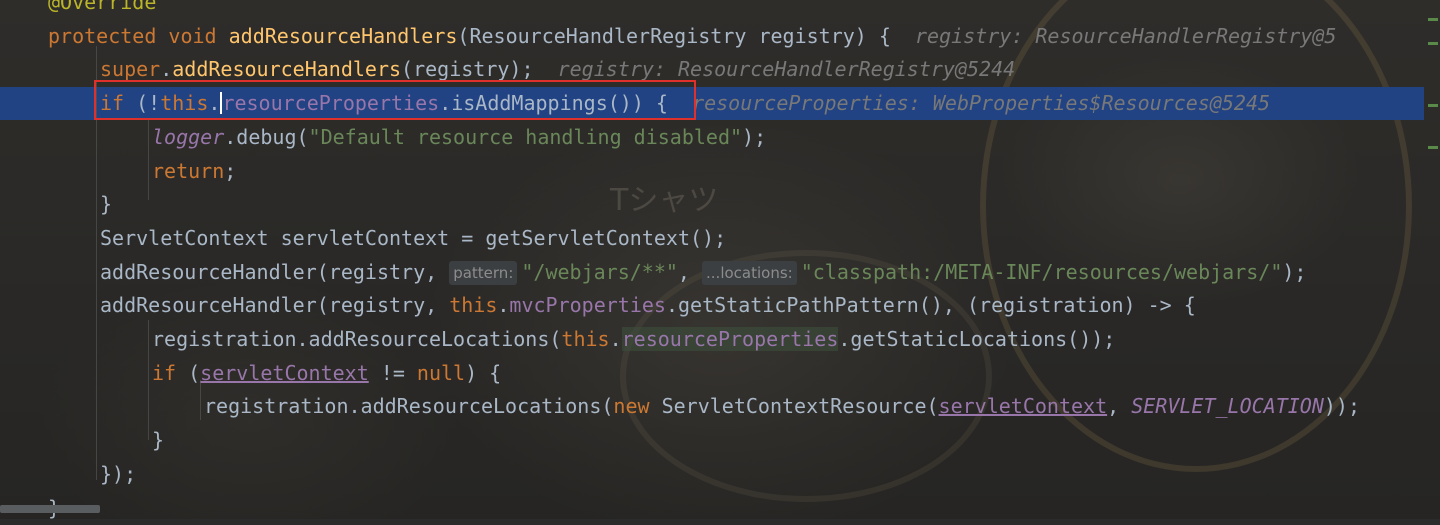 Image resolution: width=1440 pixels, height=525 pixels. Describe the element at coordinates (800, 406) in the screenshot. I see `code-token: ServletContextResource(` at that location.